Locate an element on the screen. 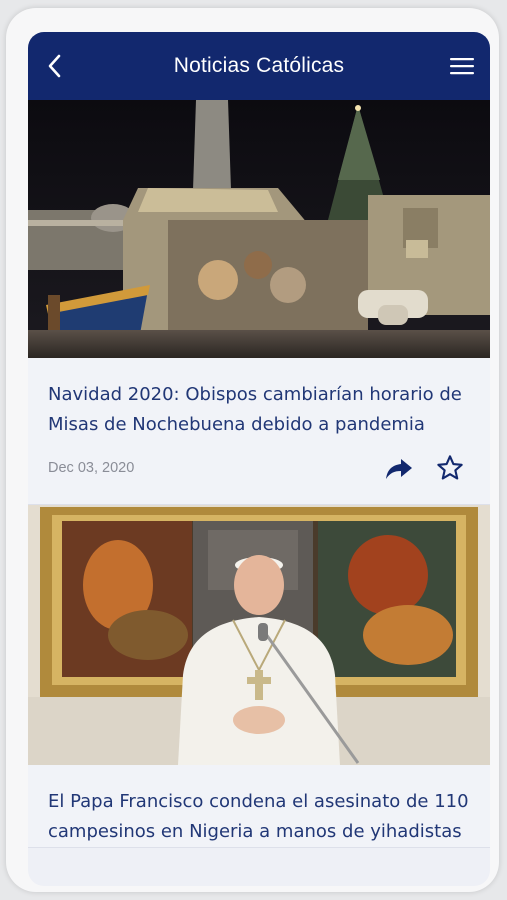  star-outline-icon is located at coordinates (450, 468).